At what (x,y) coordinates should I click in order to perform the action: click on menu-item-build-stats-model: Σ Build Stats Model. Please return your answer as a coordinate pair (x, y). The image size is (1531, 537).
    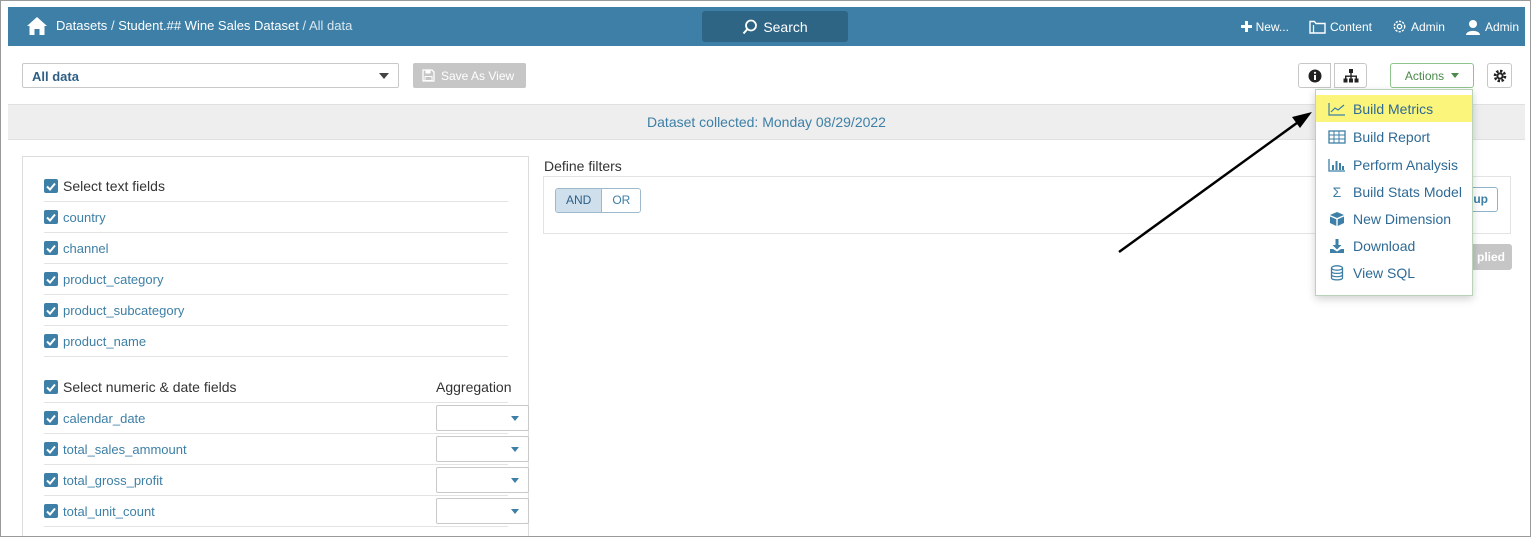
    Looking at the image, I should click on (1394, 191).